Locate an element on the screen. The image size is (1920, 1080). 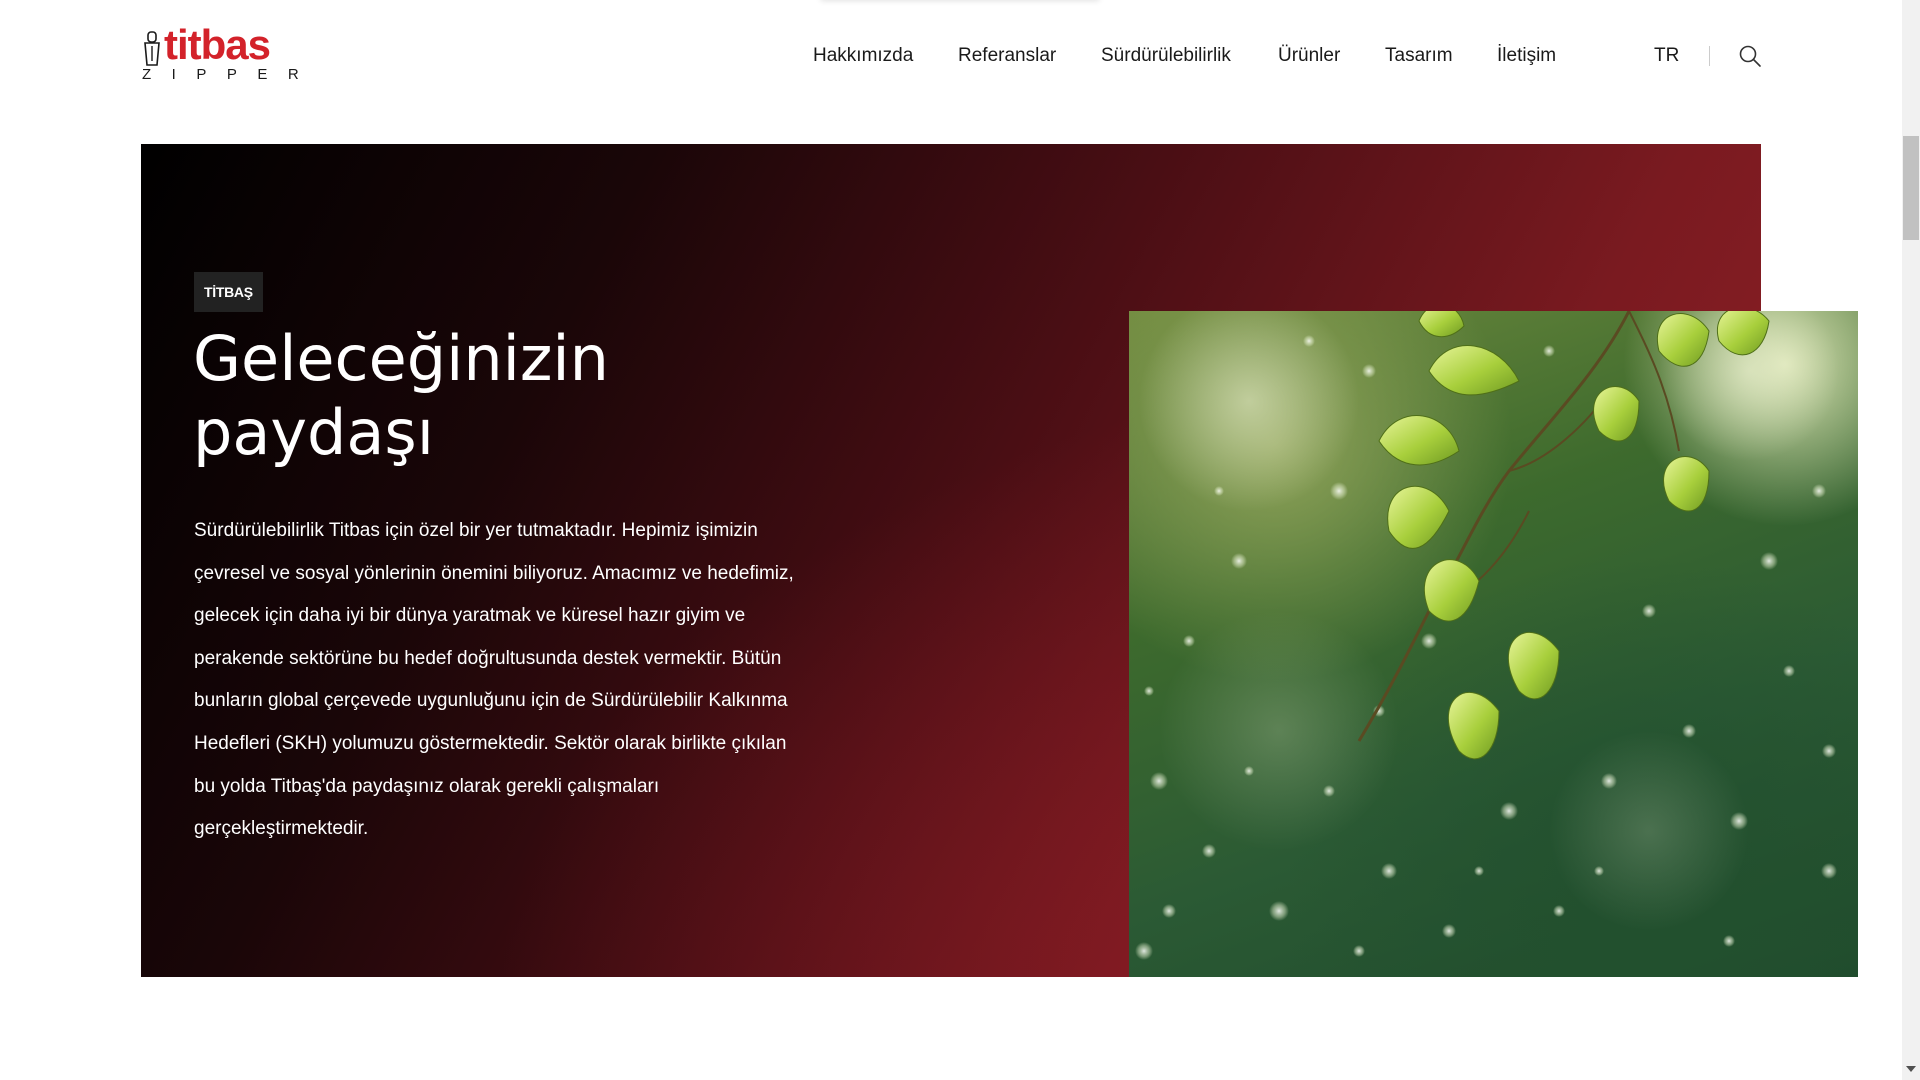
header-divider is located at coordinates (1709, 56).